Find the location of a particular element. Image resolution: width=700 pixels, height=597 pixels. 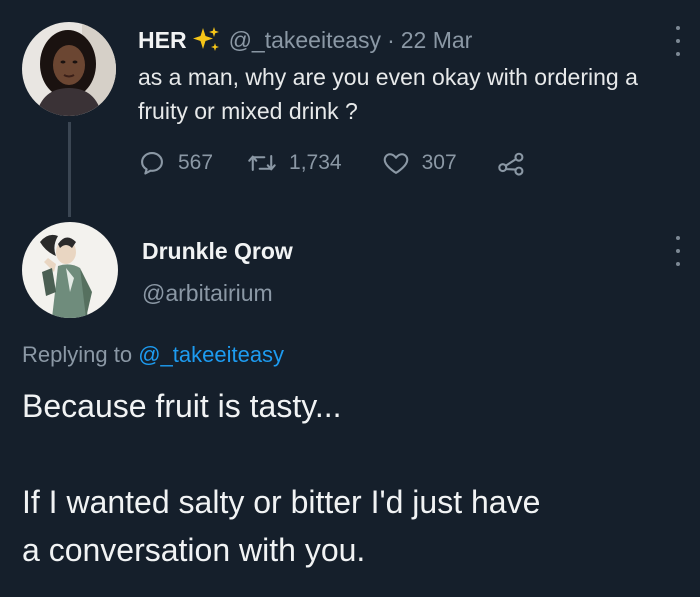

reply-display-name: Drunkle Qrow is located at coordinates (217, 251).